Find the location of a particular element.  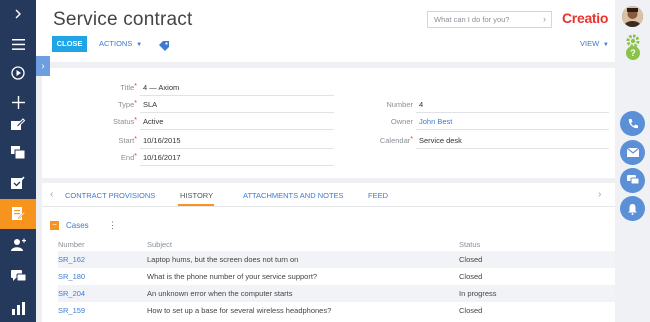

end-label: End is located at coordinates (127, 157).